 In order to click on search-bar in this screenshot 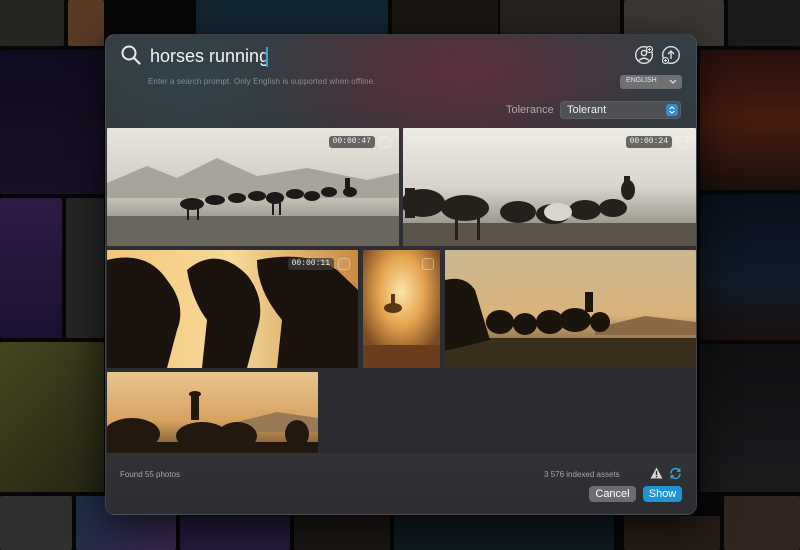, I will do `click(401, 55)`.